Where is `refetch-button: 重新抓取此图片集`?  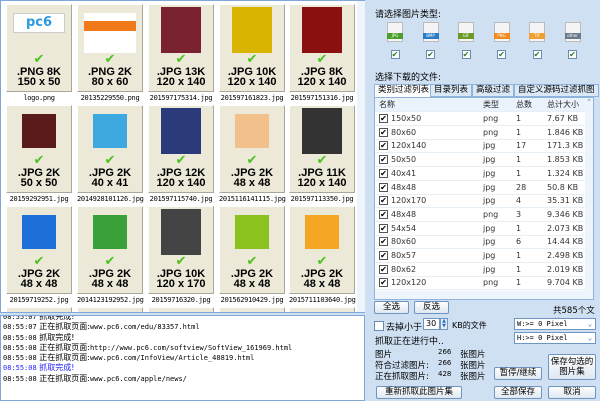
refetch-button: 重新抓取此图片集 is located at coordinates (419, 392).